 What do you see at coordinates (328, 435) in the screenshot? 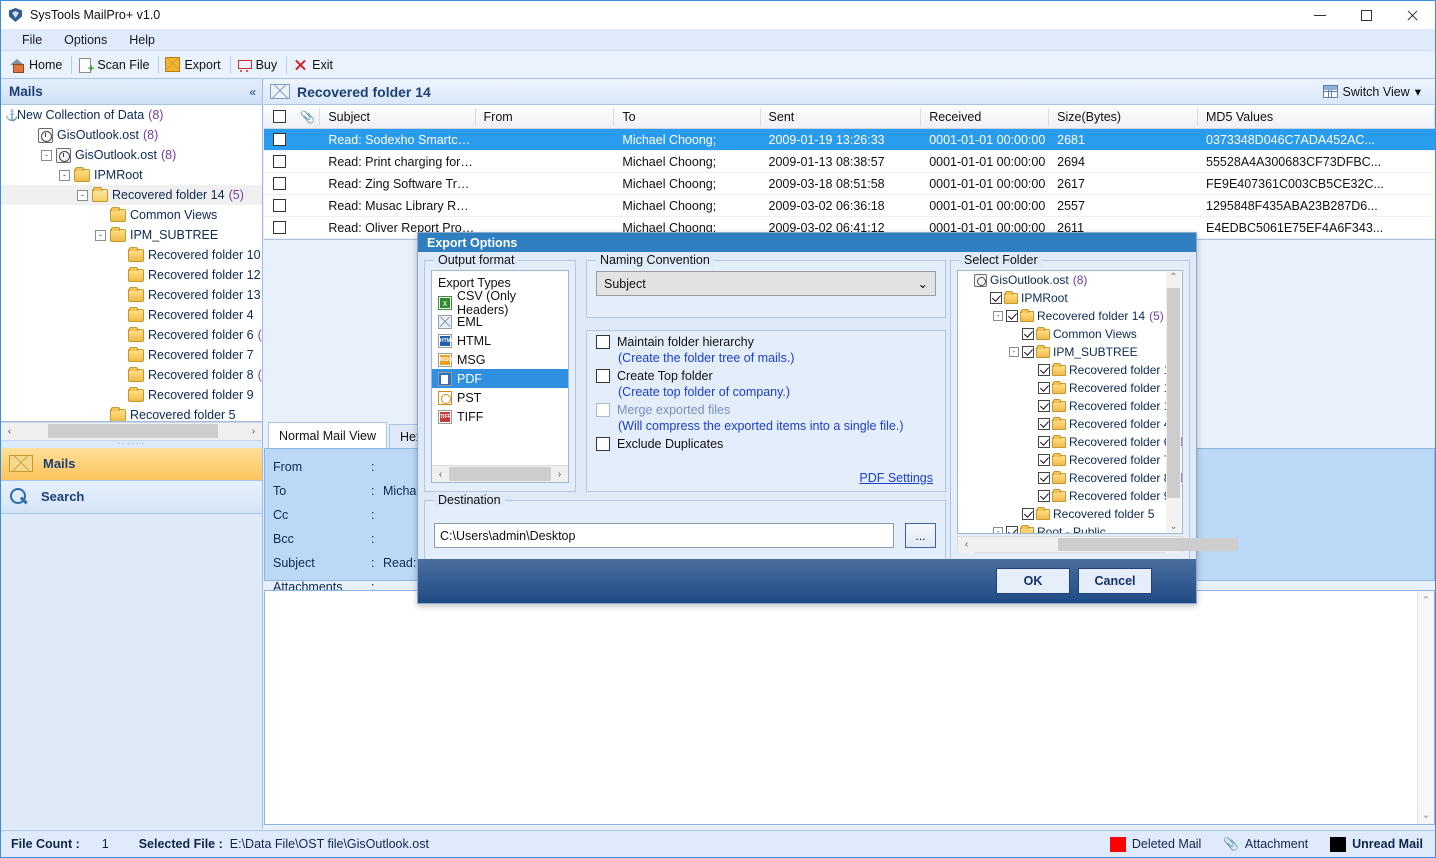
I see `tab-normal-mail-view: Normal Mail View` at bounding box center [328, 435].